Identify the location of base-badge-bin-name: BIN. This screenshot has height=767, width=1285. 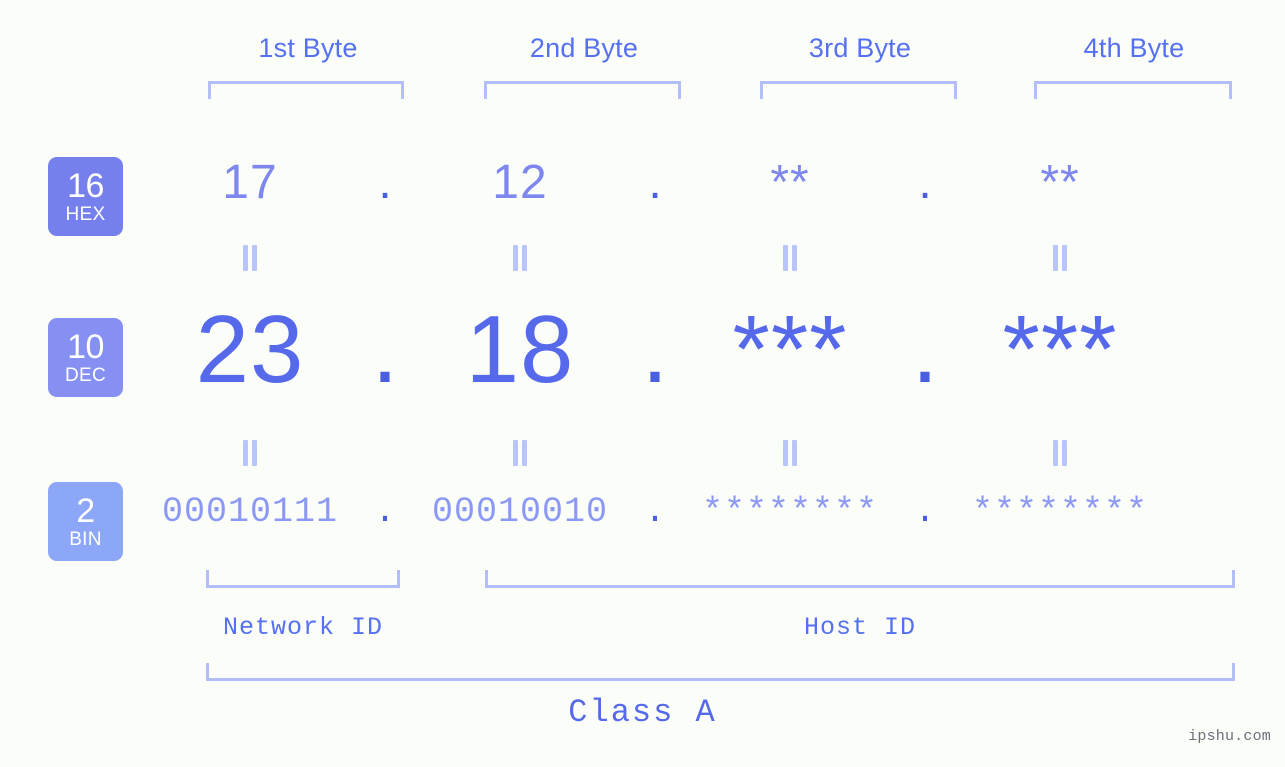
(85, 539).